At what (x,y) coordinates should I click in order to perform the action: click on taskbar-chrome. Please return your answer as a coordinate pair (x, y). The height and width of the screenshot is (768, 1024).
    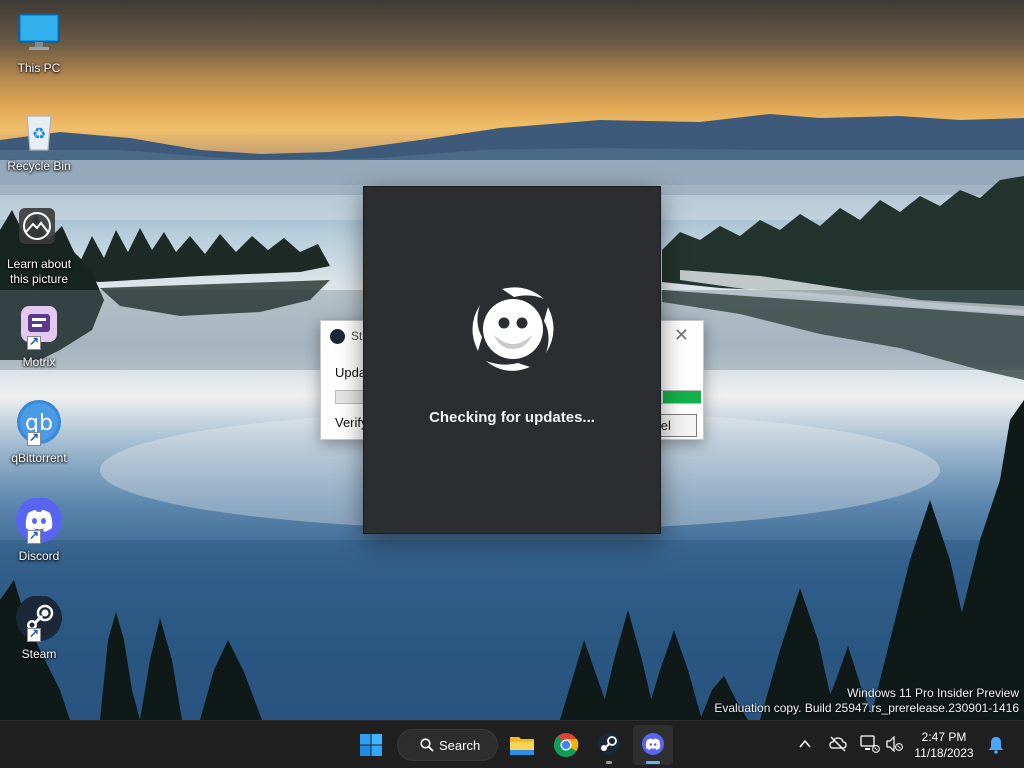
    Looking at the image, I should click on (566, 745).